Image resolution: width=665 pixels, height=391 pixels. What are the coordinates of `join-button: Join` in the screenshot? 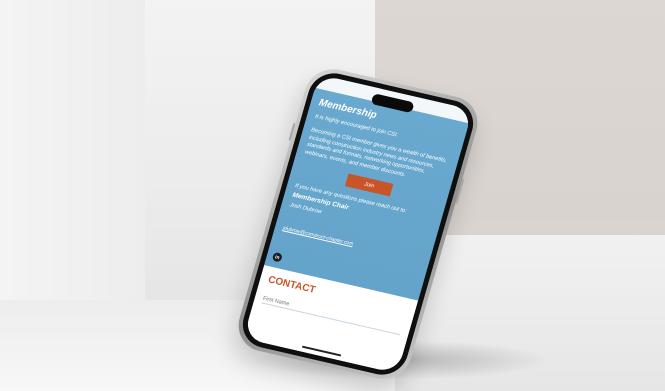 It's located at (369, 185).